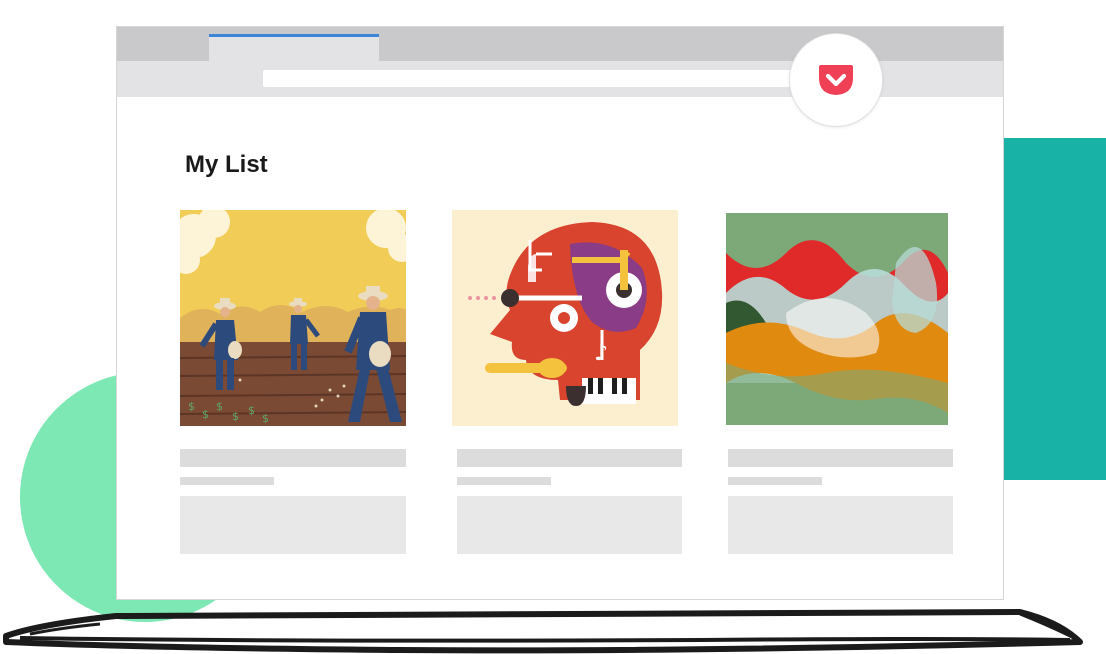  I want to click on music-head-illustration: ♪, so click(565, 318).